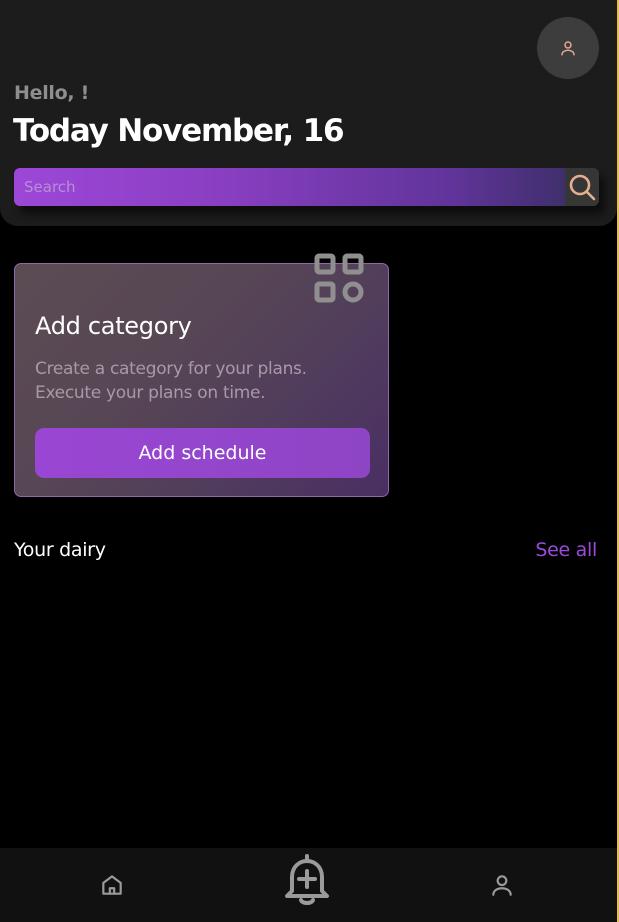 The width and height of the screenshot is (619, 922). What do you see at coordinates (113, 326) in the screenshot?
I see `card-title: Add category` at bounding box center [113, 326].